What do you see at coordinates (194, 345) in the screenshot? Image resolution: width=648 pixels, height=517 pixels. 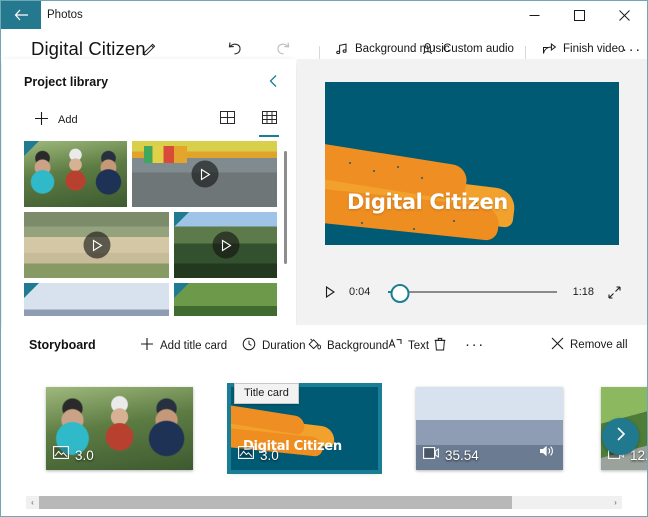 I see `add-title-card-label: Add title card` at bounding box center [194, 345].